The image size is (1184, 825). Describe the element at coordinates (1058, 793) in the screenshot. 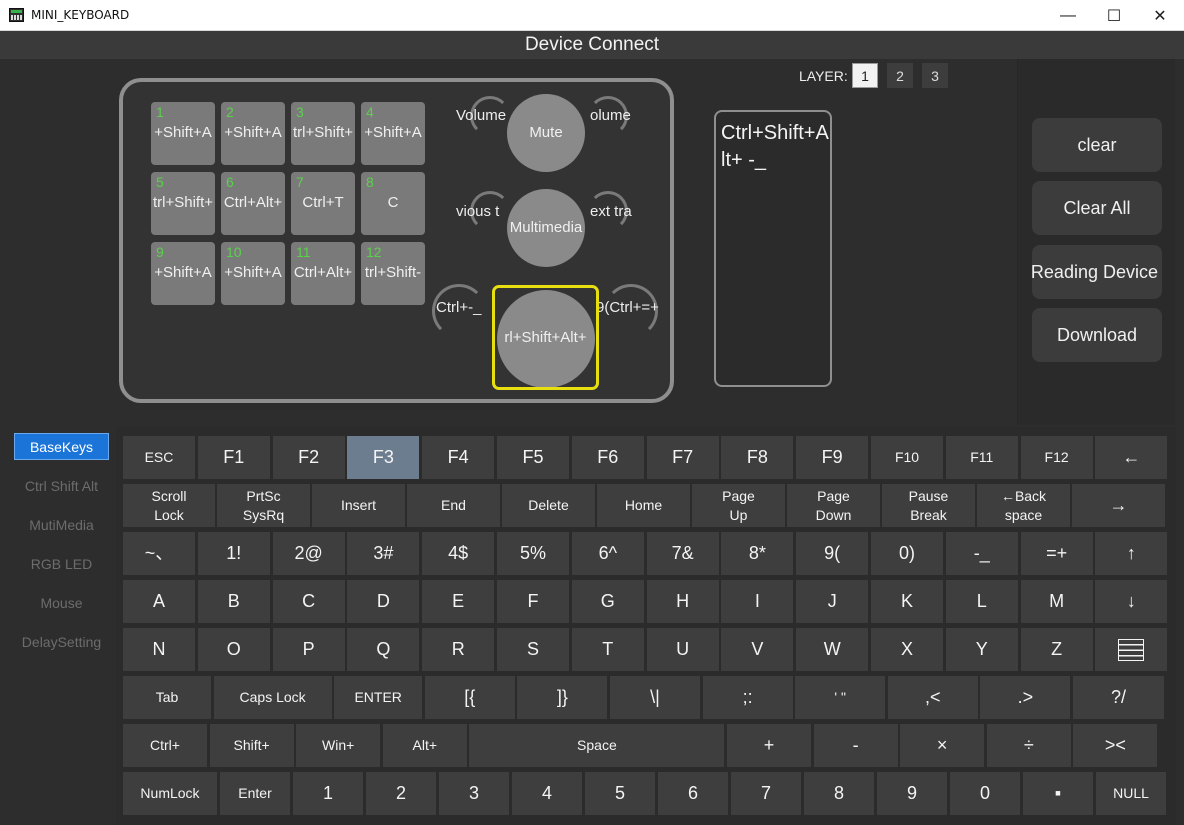

I see `key-sym-7-12: ▪` at that location.